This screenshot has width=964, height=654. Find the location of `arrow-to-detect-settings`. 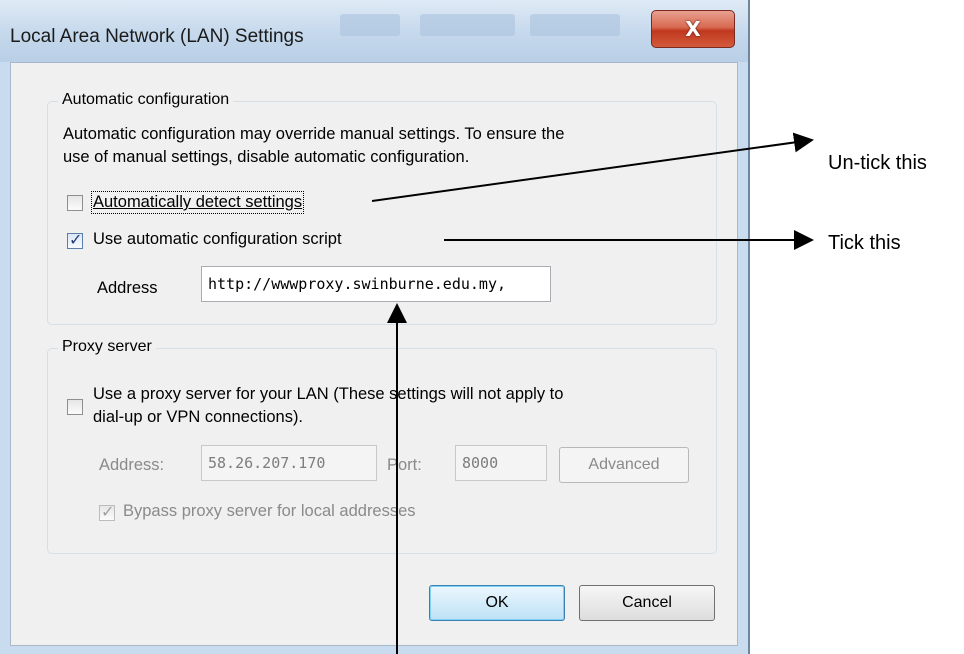

arrow-to-detect-settings is located at coordinates (592, 167).